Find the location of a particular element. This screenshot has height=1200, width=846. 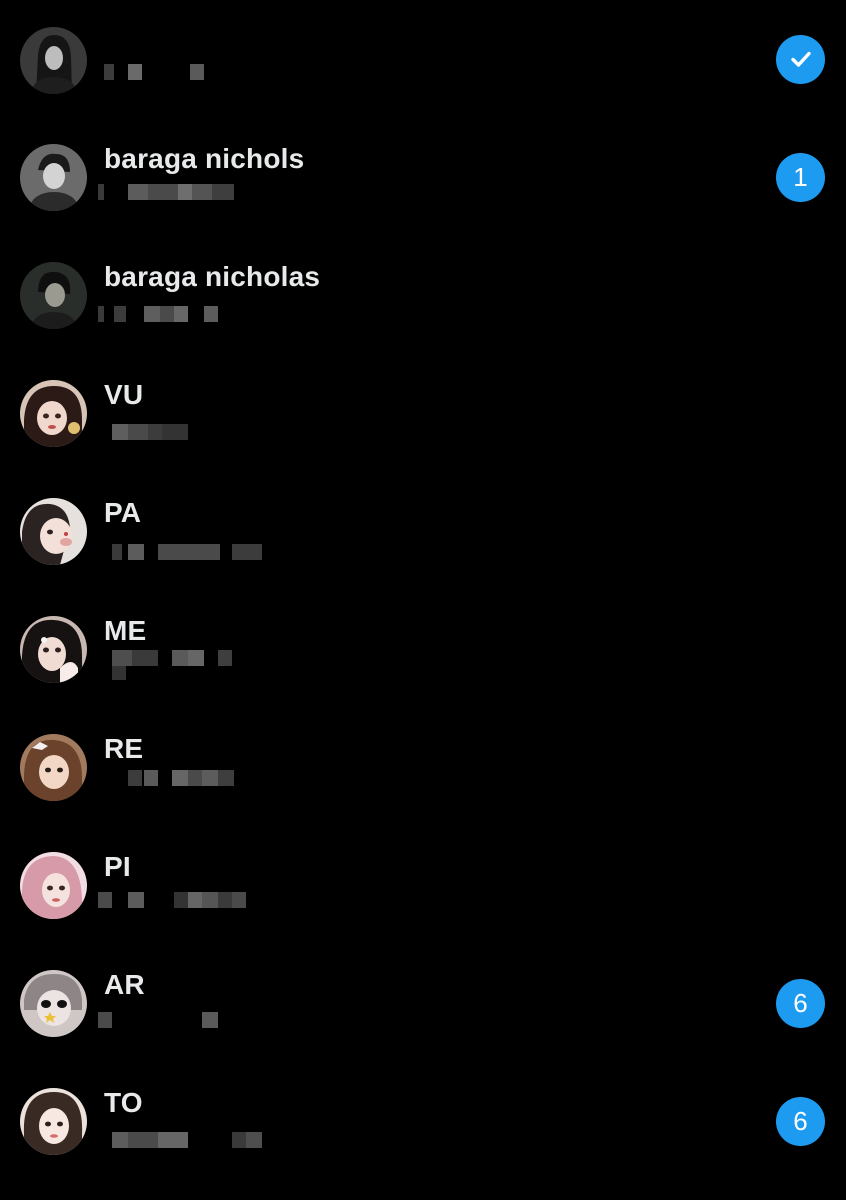

conversation-row: PI is located at coordinates (423, 885).